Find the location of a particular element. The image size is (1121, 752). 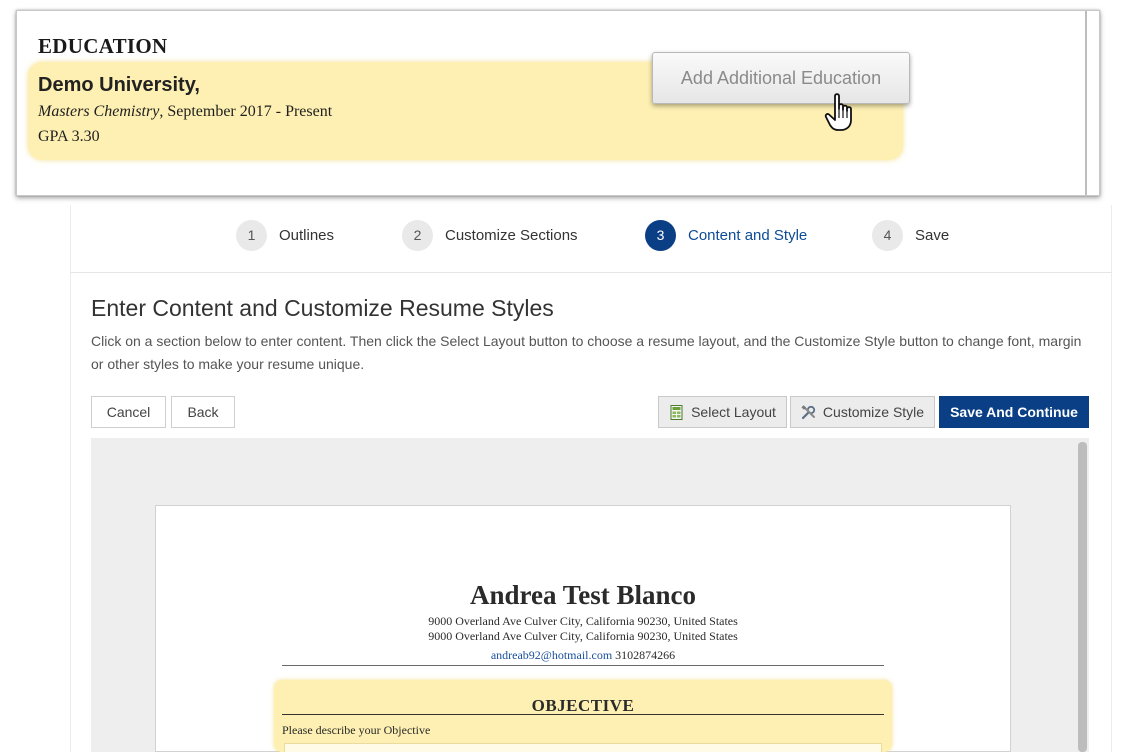

back-button: Back is located at coordinates (203, 412).